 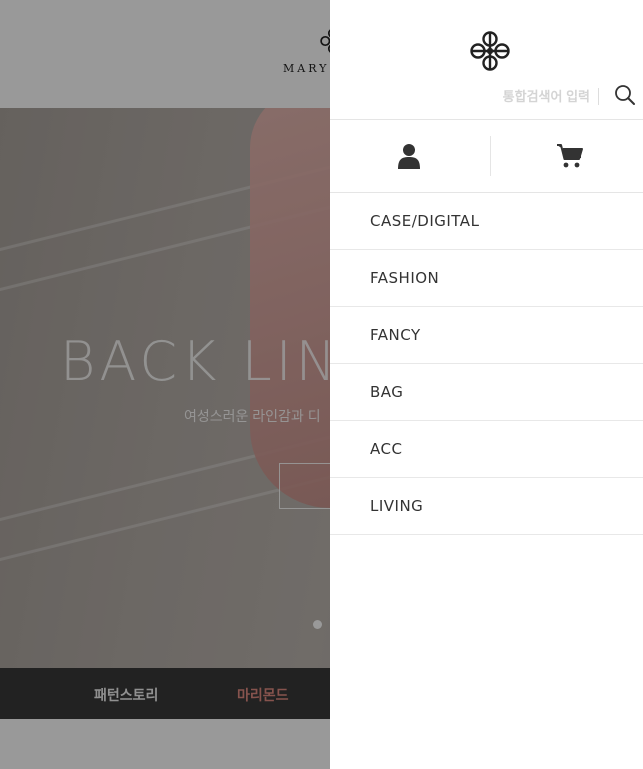 What do you see at coordinates (425, 221) in the screenshot?
I see `menu-item-label: CASE/DIGITAL` at bounding box center [425, 221].